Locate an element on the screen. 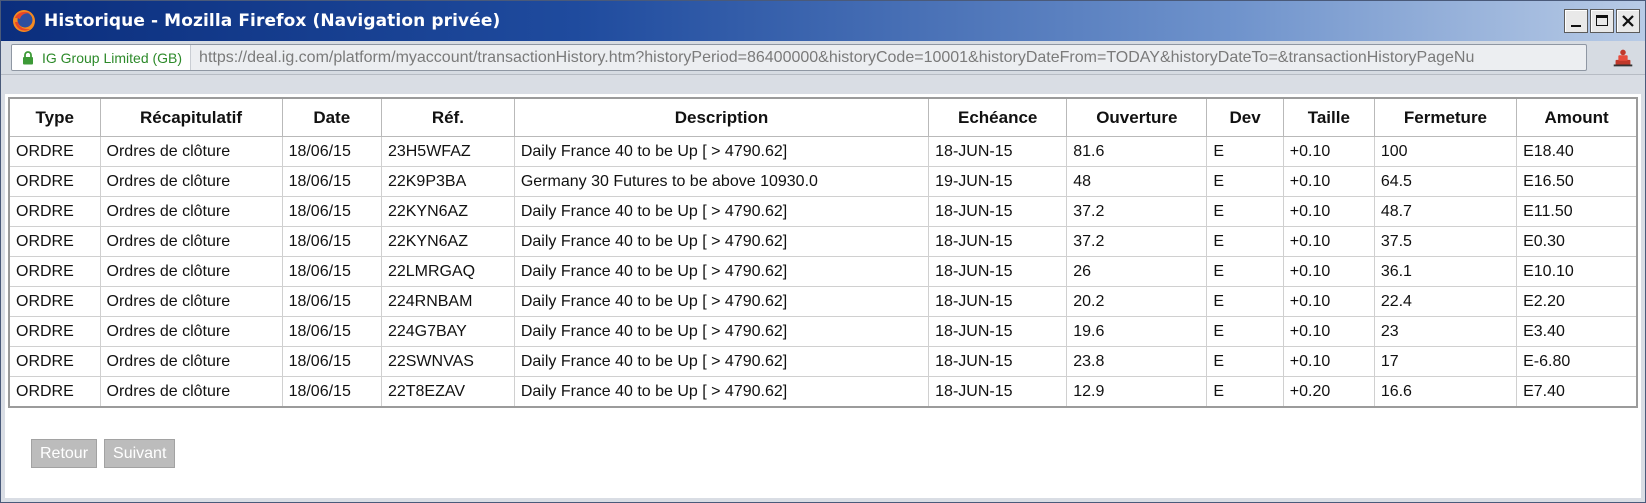 This screenshot has width=1646, height=503. cell-ref: 22KYN6AZ is located at coordinates (447, 241).